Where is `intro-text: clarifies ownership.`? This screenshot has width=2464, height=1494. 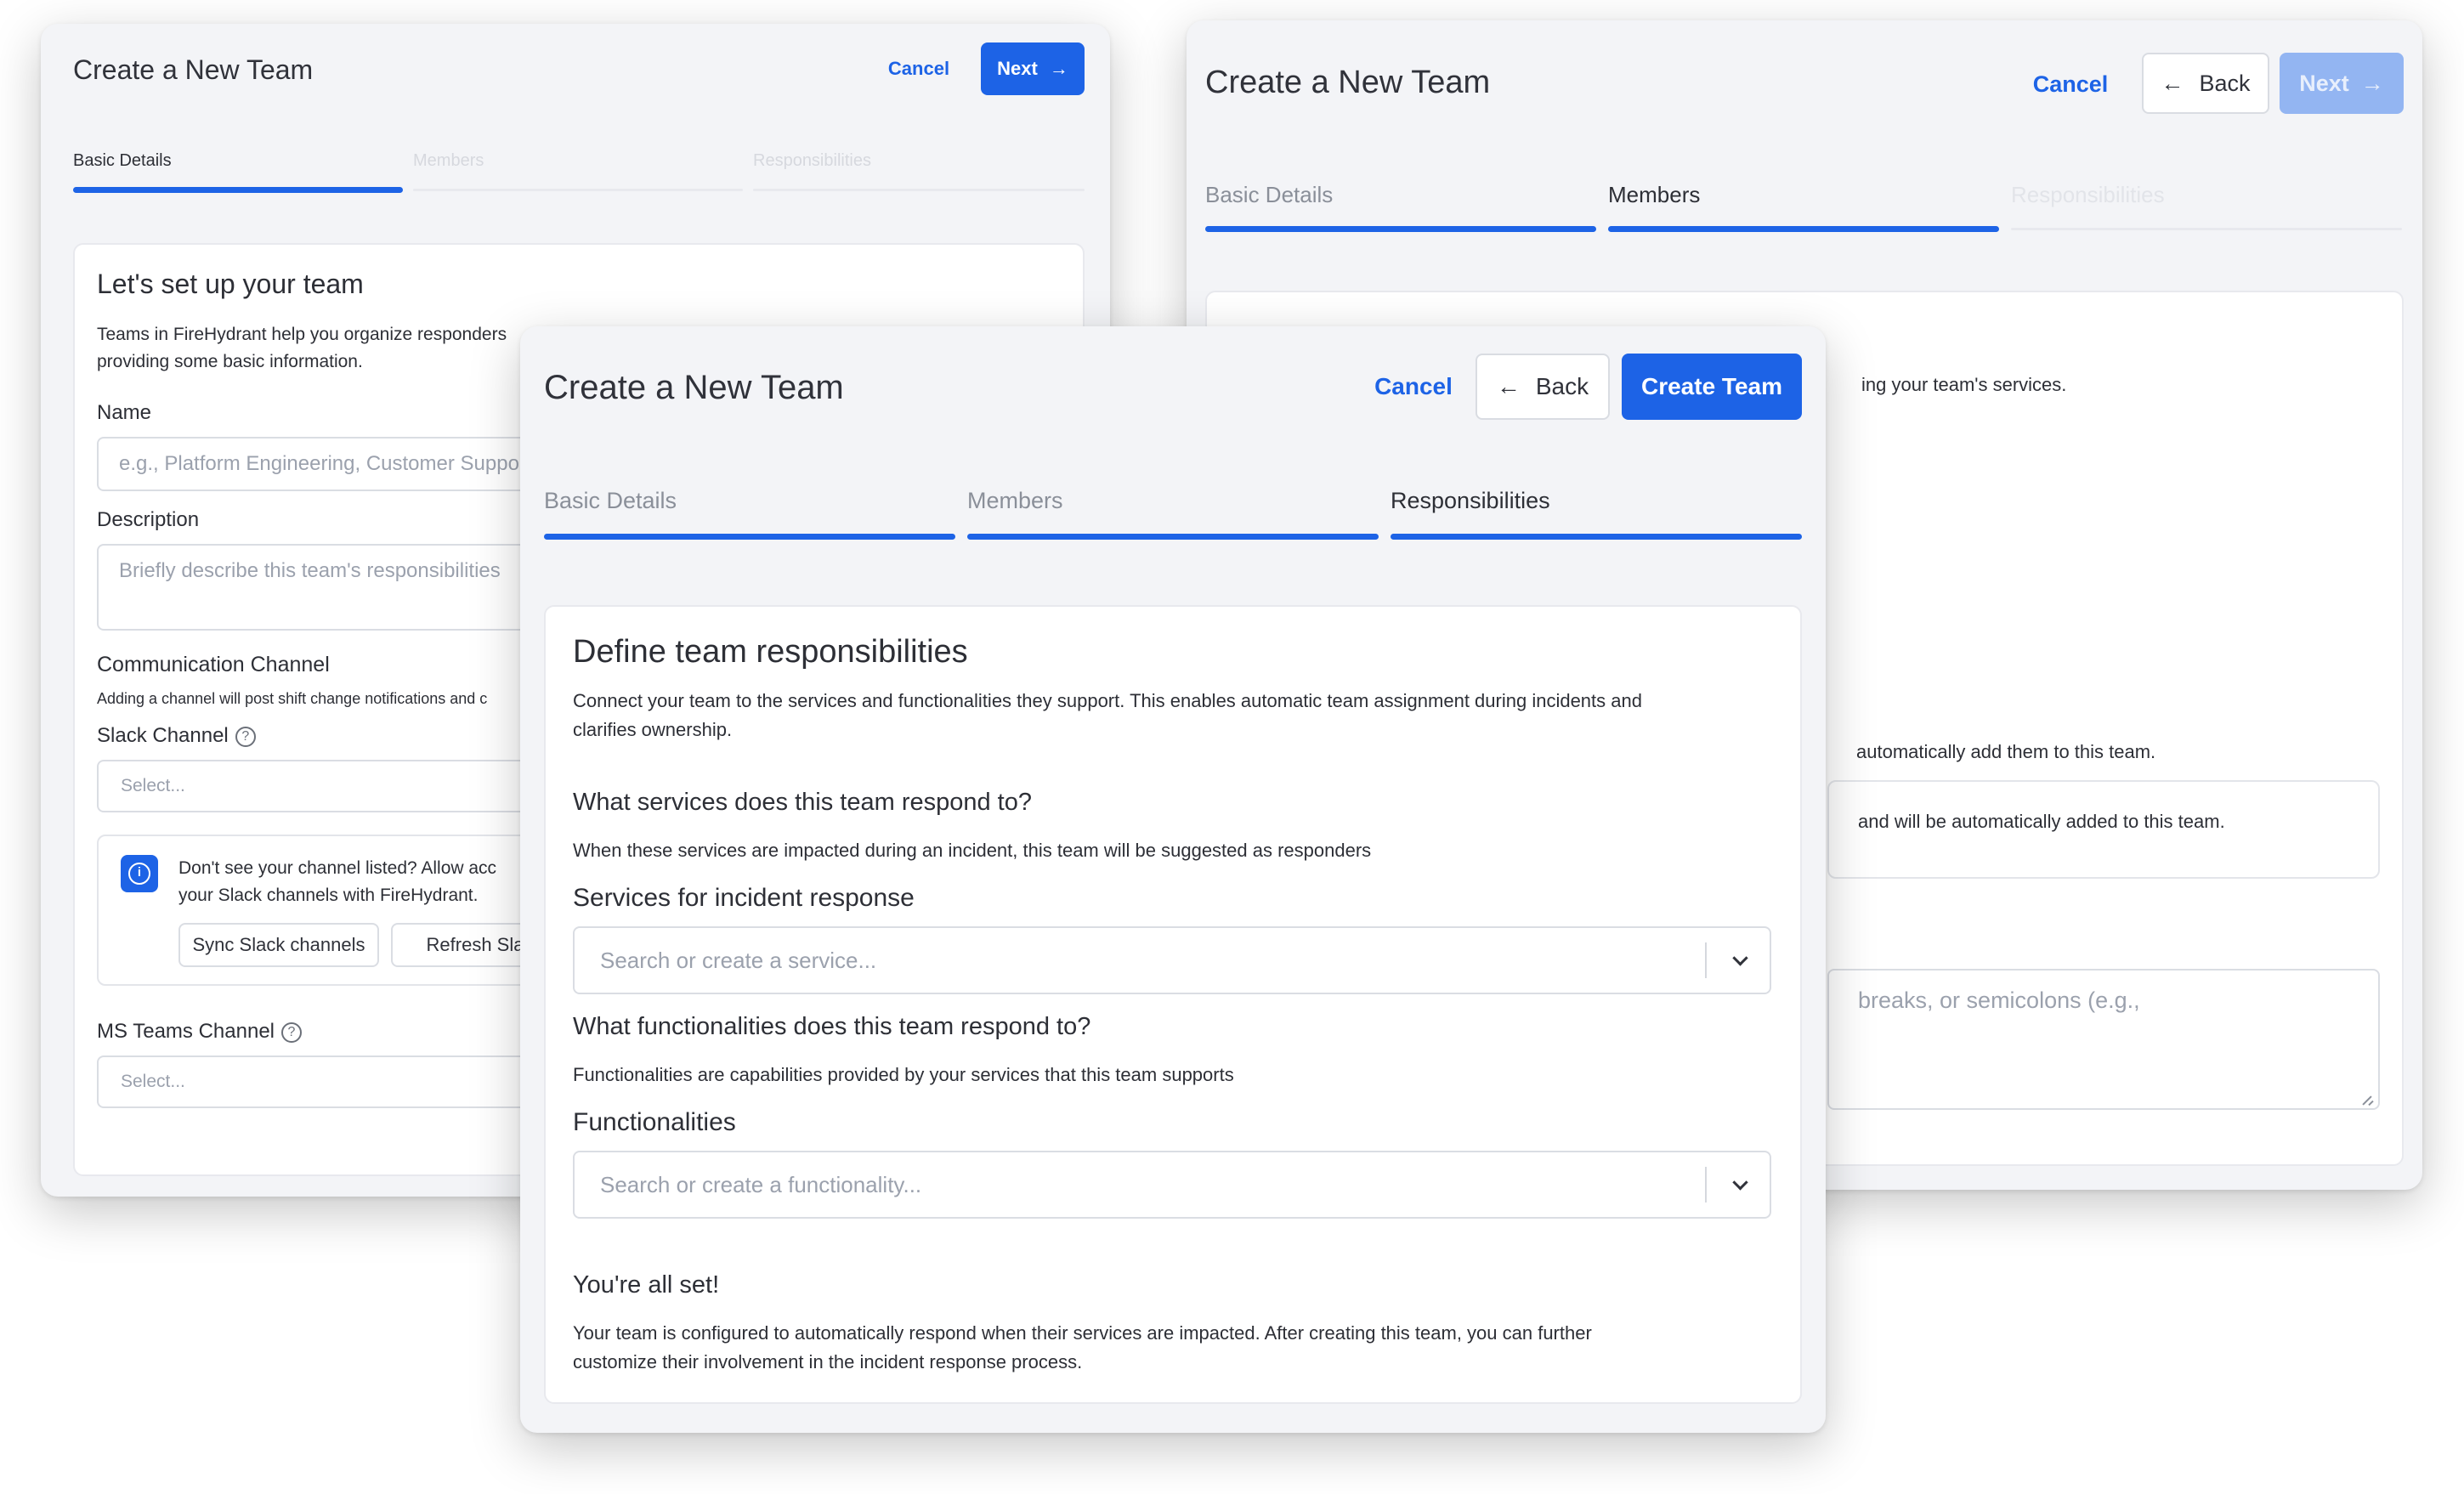
intro-text: clarifies ownership. is located at coordinates (653, 729).